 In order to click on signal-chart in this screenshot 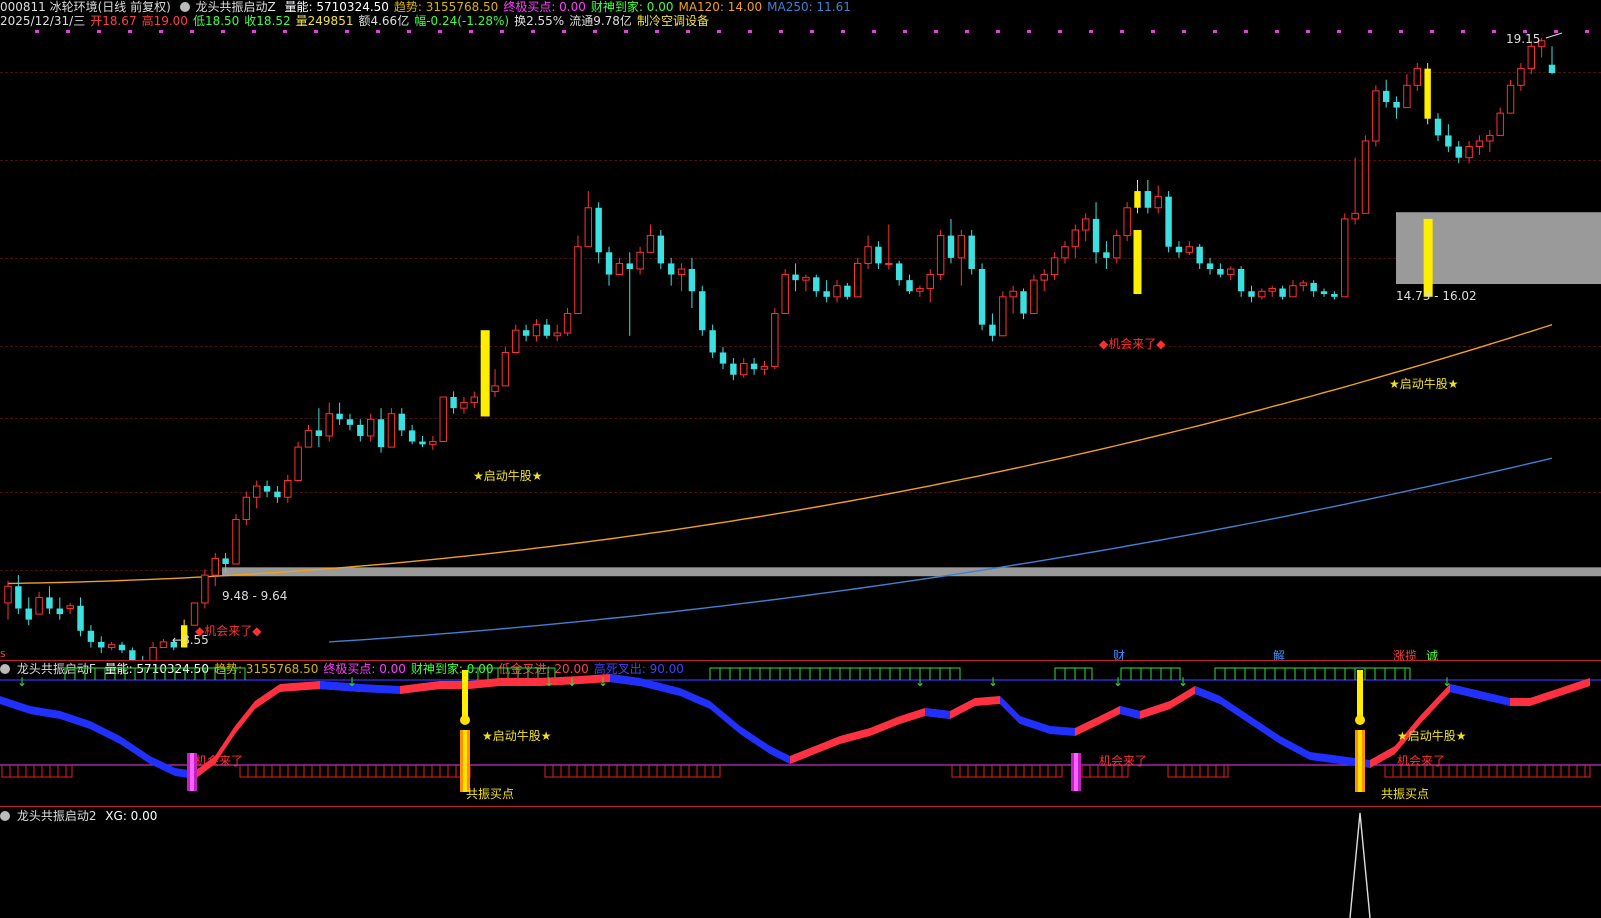, I will do `click(800, 863)`.